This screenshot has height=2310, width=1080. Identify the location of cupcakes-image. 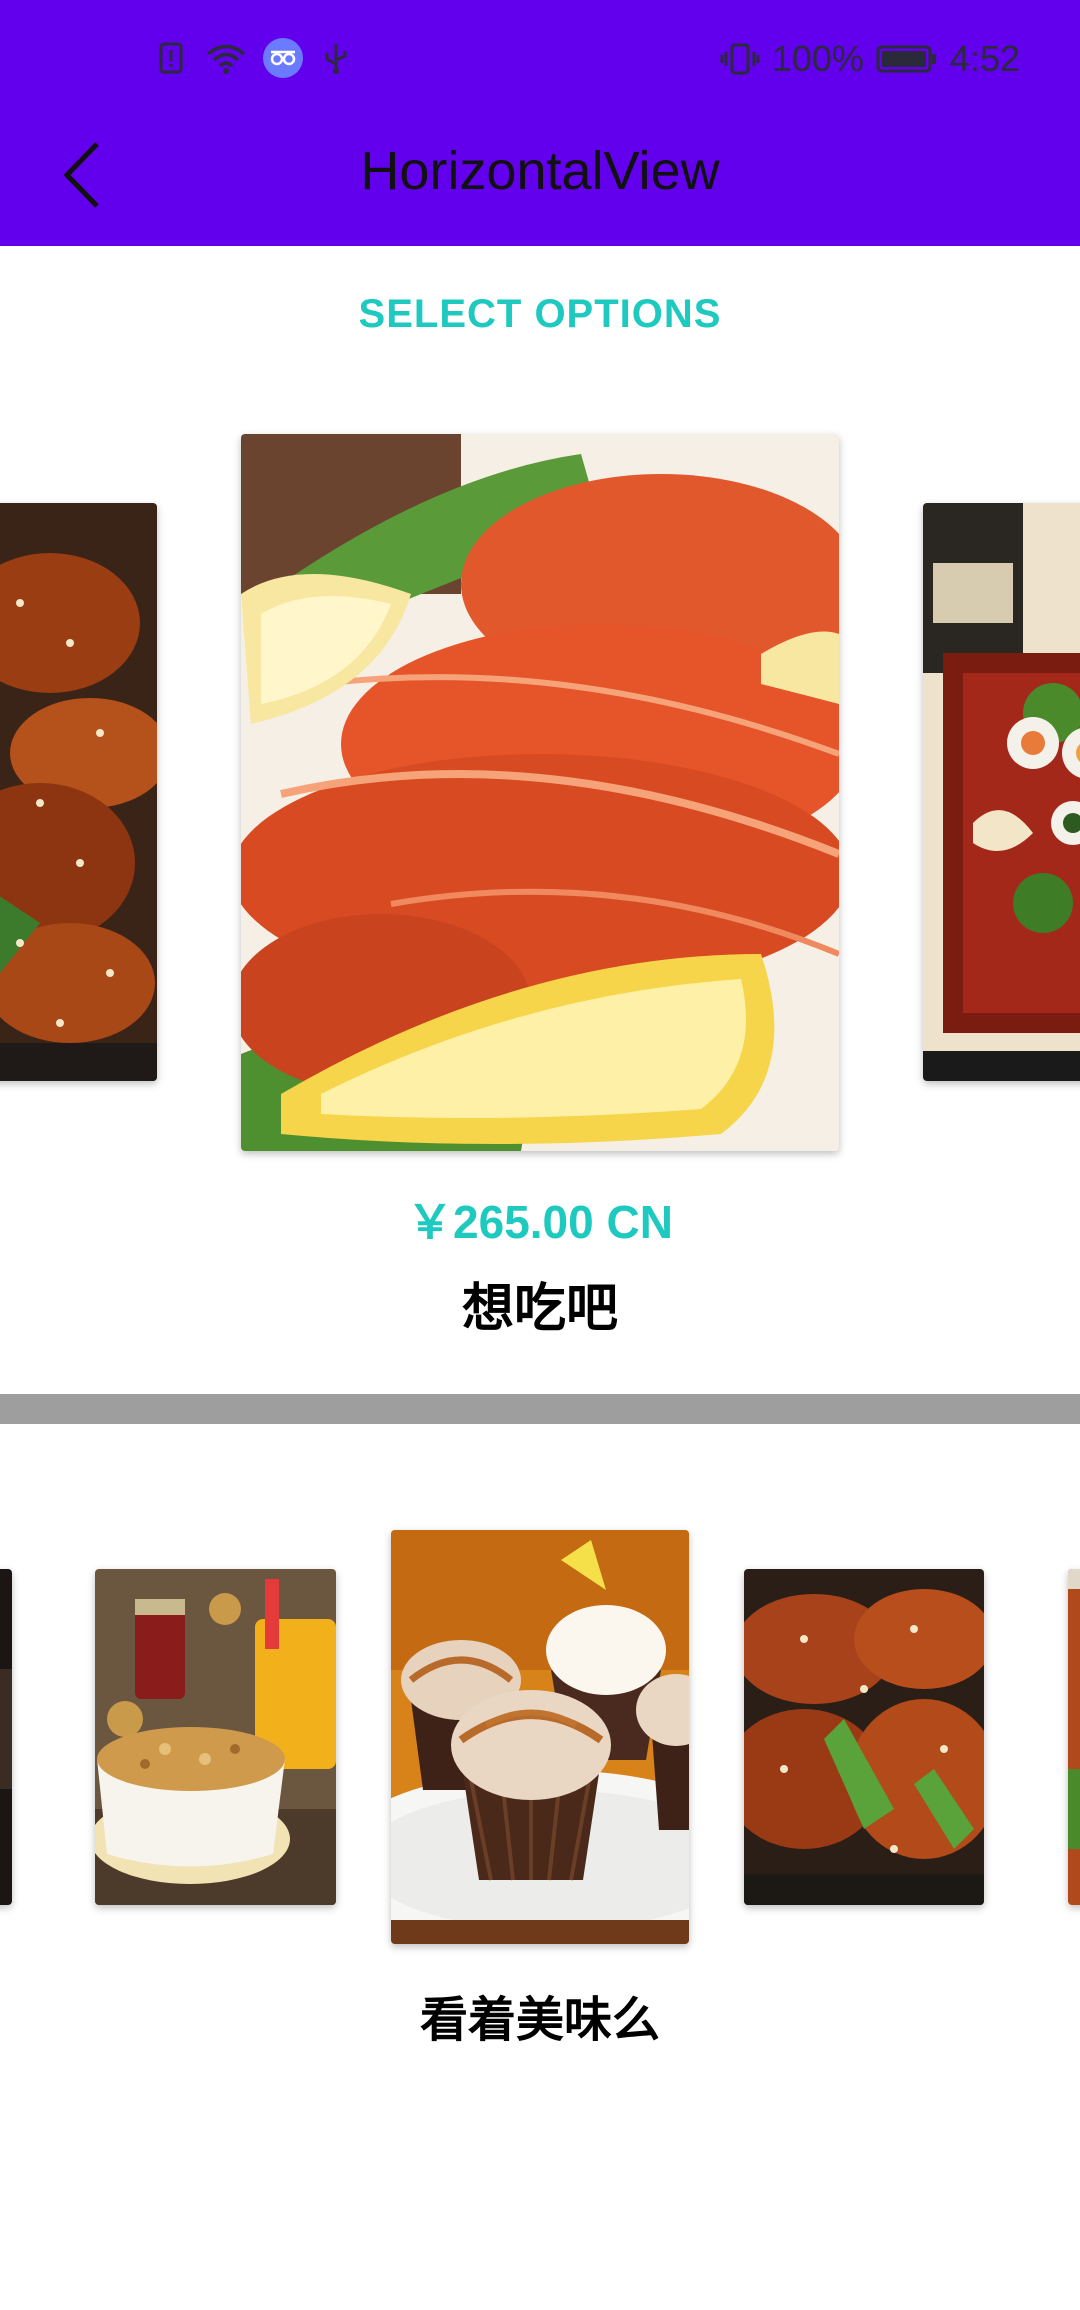
(540, 1737).